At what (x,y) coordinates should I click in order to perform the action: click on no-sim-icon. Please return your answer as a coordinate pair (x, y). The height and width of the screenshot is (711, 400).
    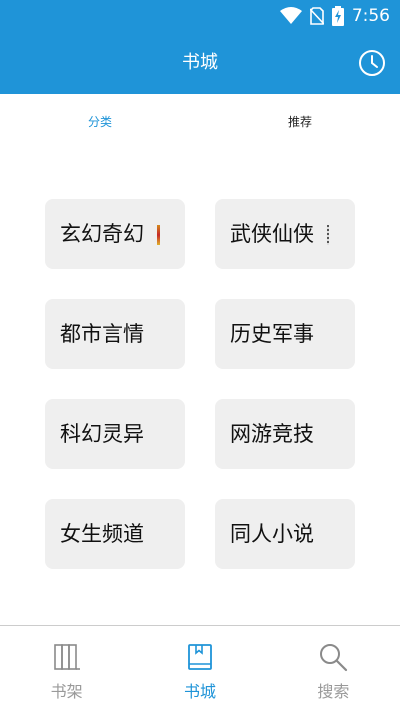
    Looking at the image, I should click on (316, 16).